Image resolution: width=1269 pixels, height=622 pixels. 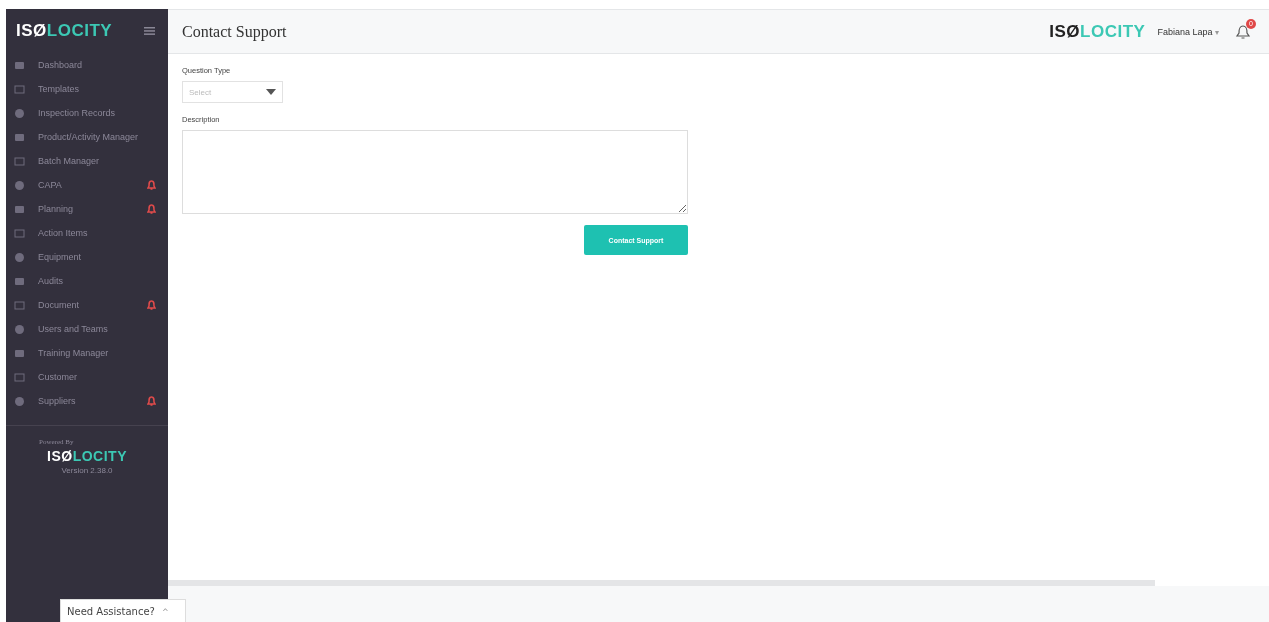 What do you see at coordinates (87, 65) in the screenshot?
I see `nav-item: Dashboard` at bounding box center [87, 65].